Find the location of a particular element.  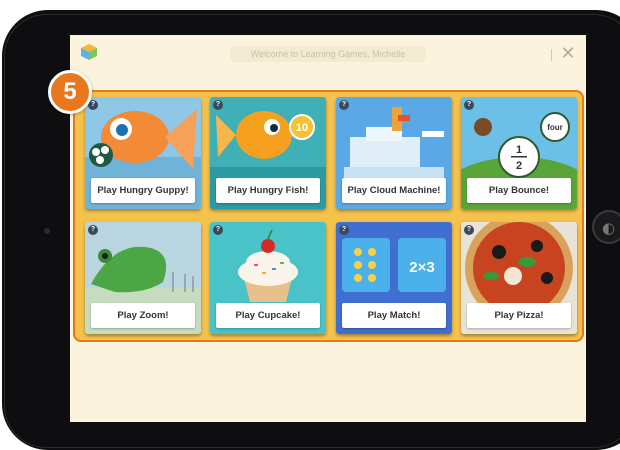

app-logo-icon is located at coordinates (89, 52).